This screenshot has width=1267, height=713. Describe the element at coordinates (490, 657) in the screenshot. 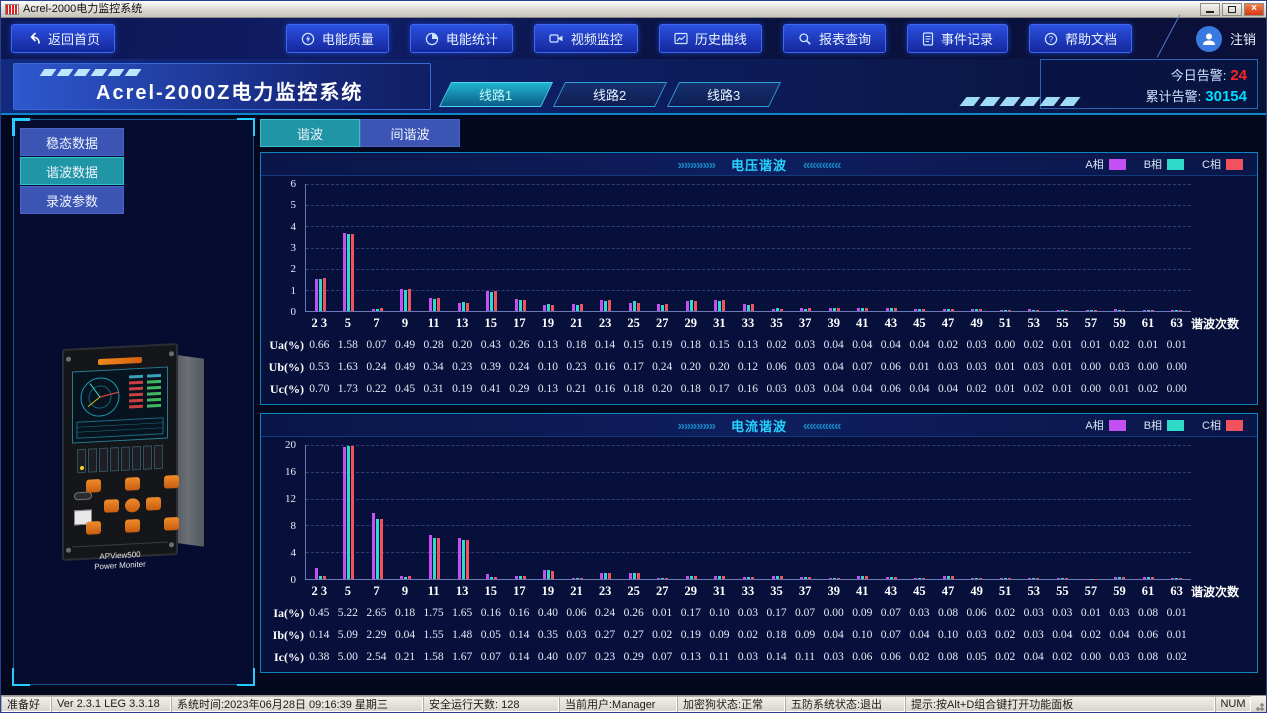

I see `table-cell: 0.07` at that location.